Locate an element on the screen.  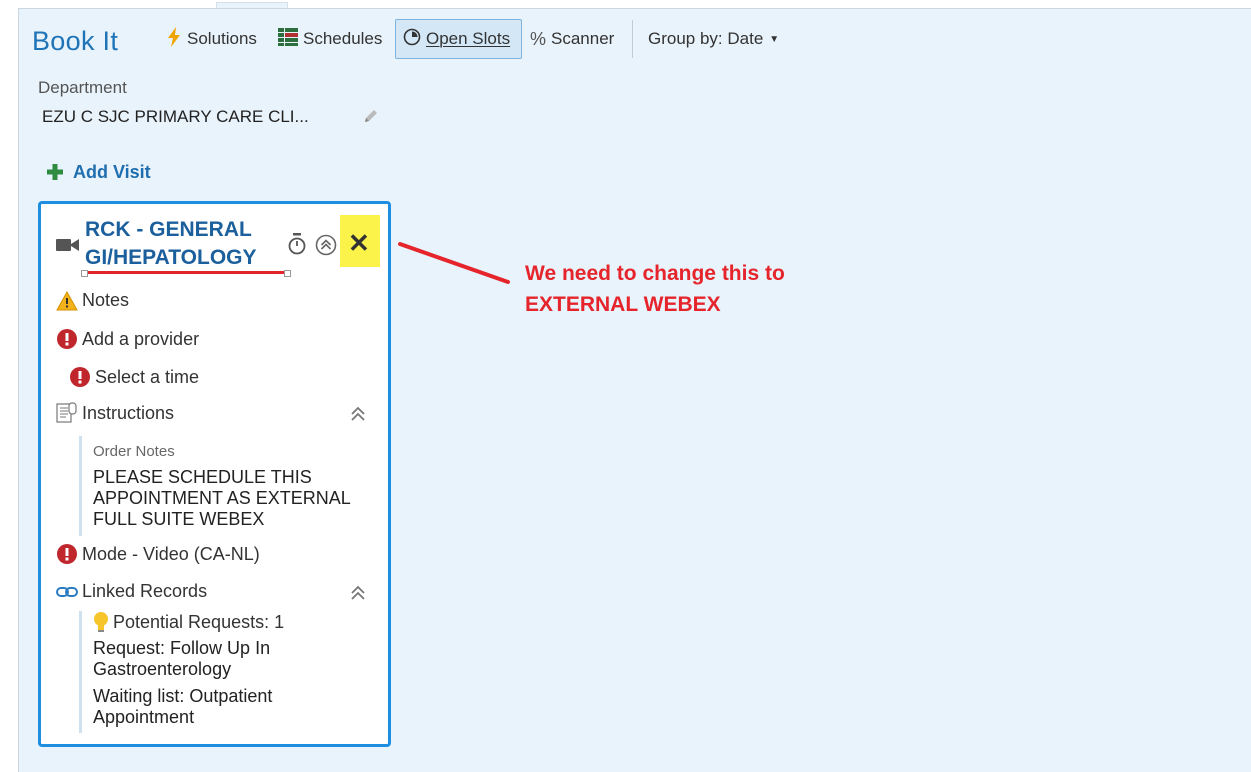
annotation-text: We need to change this to EXTERNAL WEBEX is located at coordinates (655, 289).